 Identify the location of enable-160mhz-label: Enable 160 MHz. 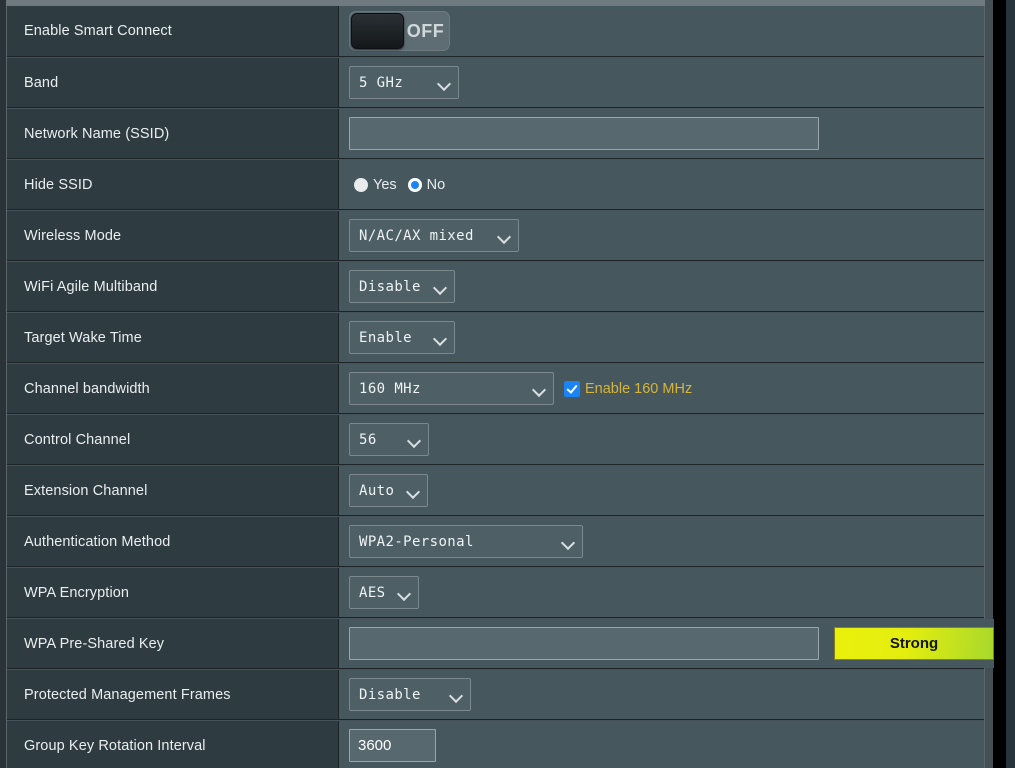
(639, 388).